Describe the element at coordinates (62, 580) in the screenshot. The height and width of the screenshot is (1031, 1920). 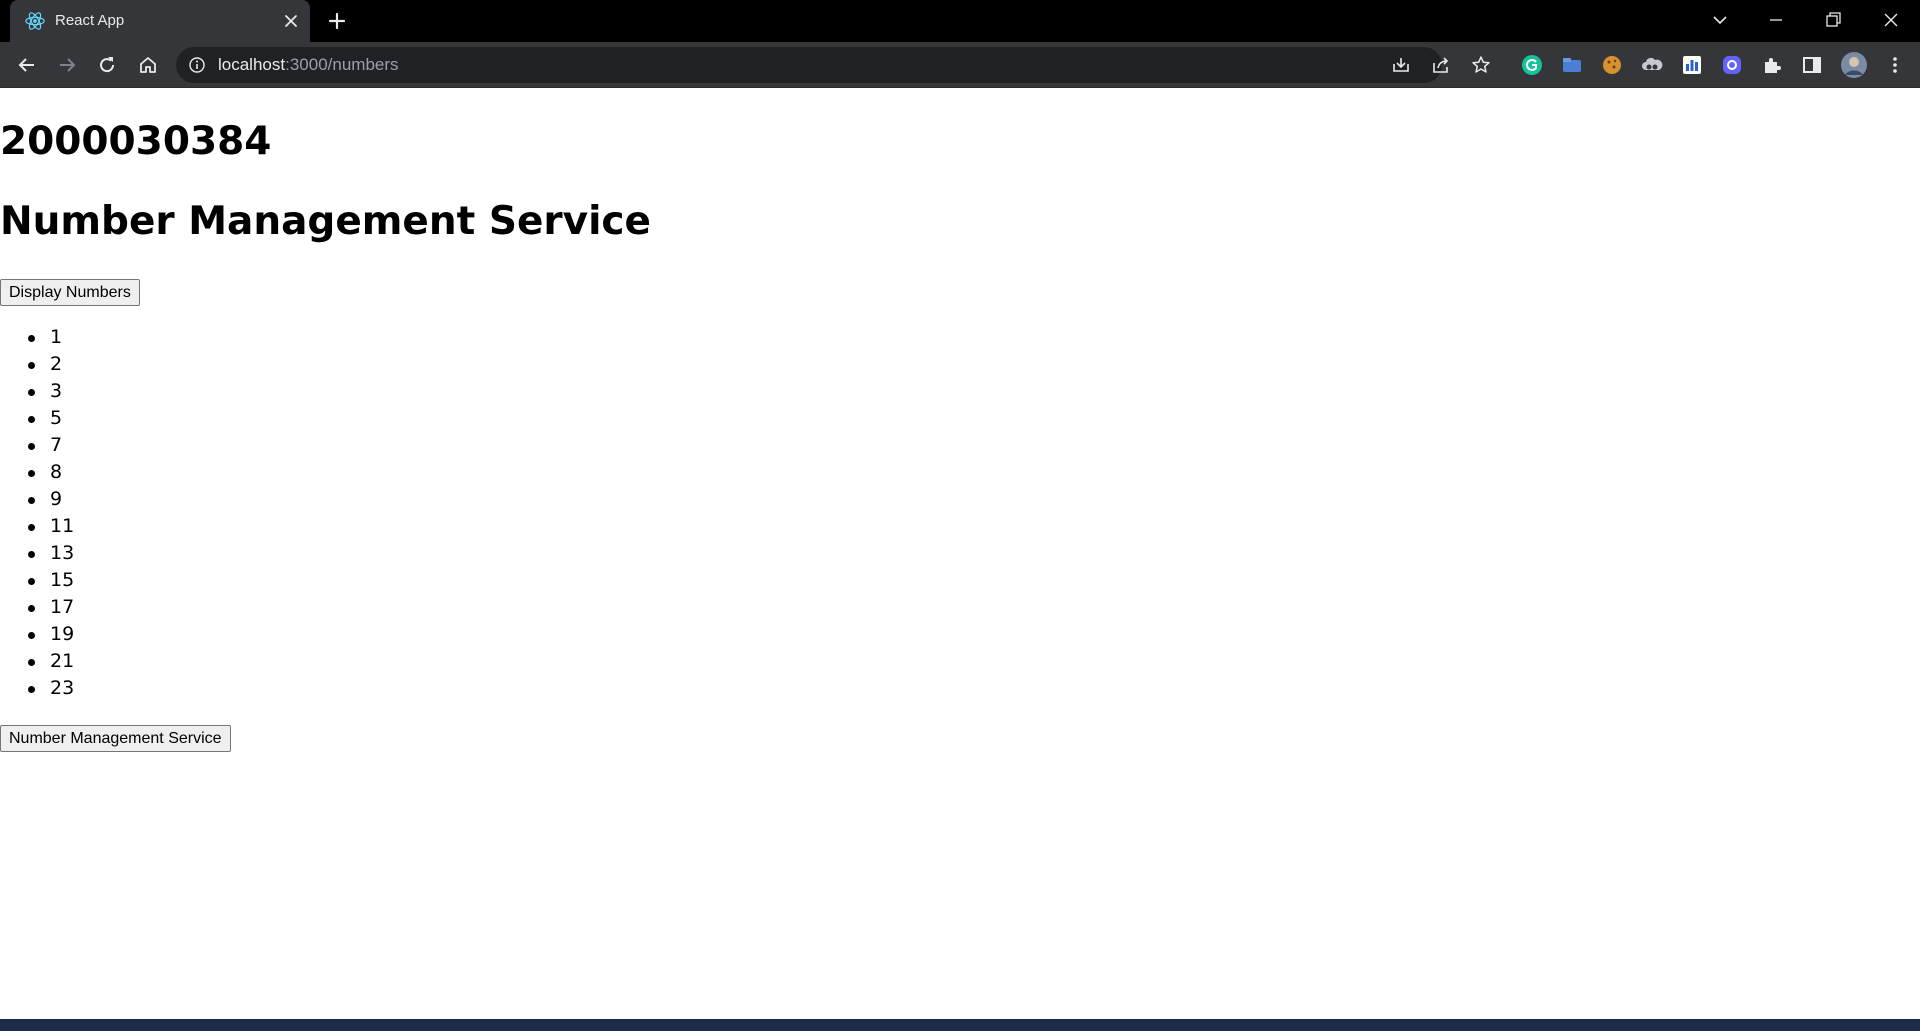
I see `list-item-value: 15` at that location.